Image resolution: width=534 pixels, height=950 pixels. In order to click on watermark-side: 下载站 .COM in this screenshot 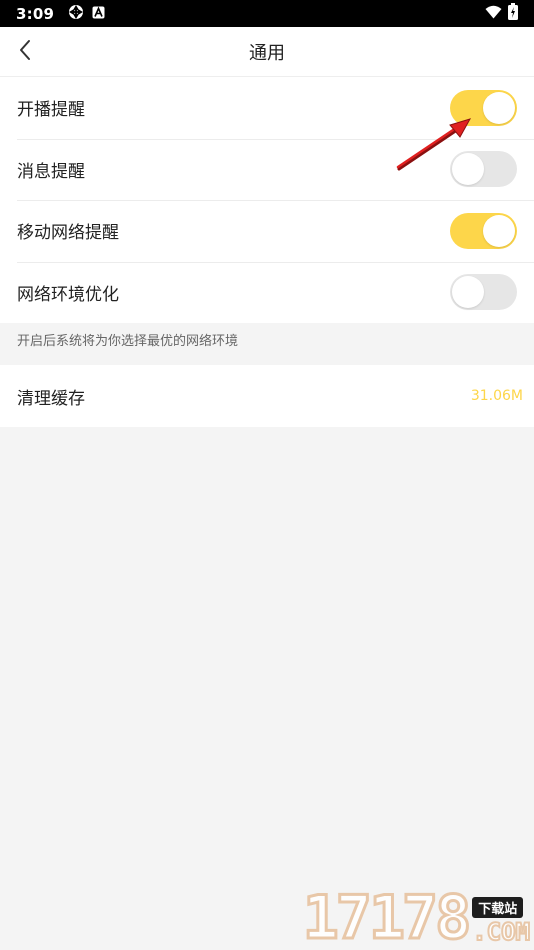, I will do `click(501, 921)`.